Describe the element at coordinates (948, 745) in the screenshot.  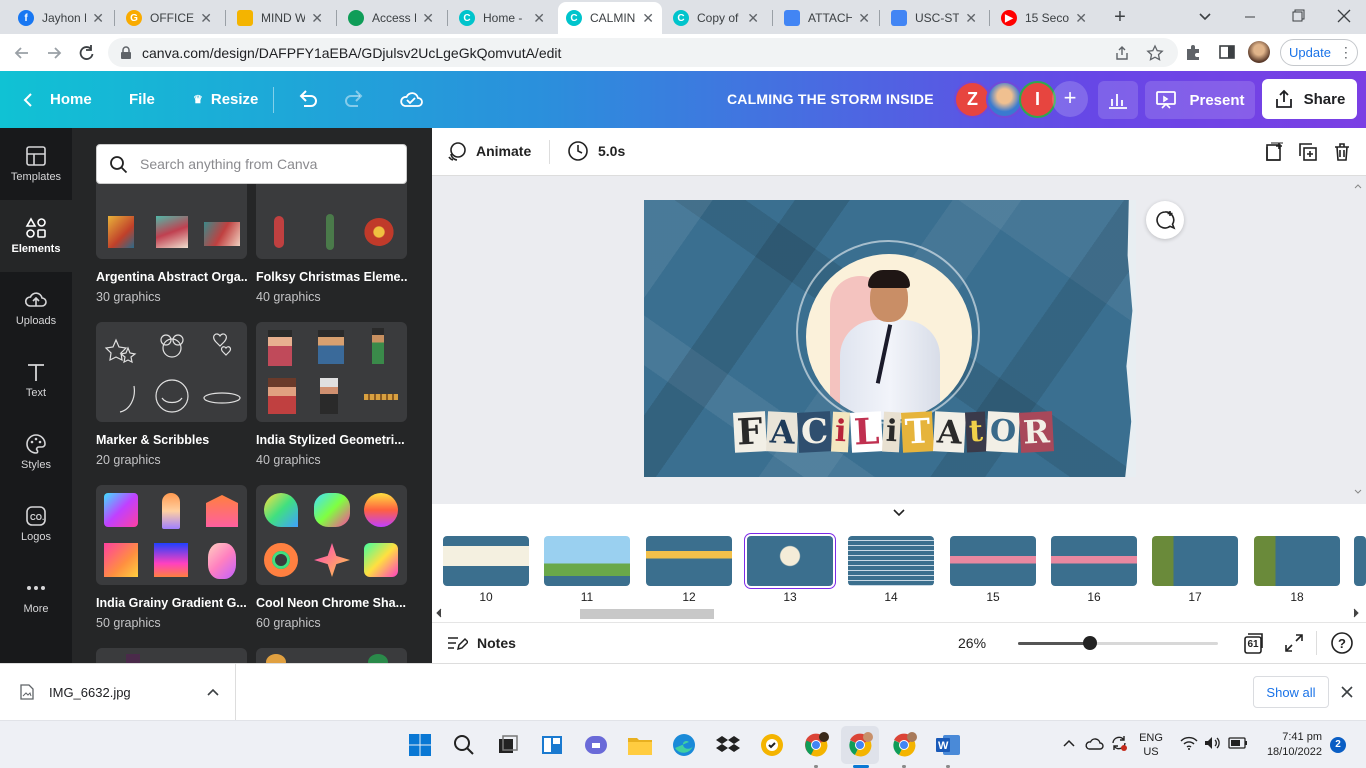
I see `word-icon: W` at that location.